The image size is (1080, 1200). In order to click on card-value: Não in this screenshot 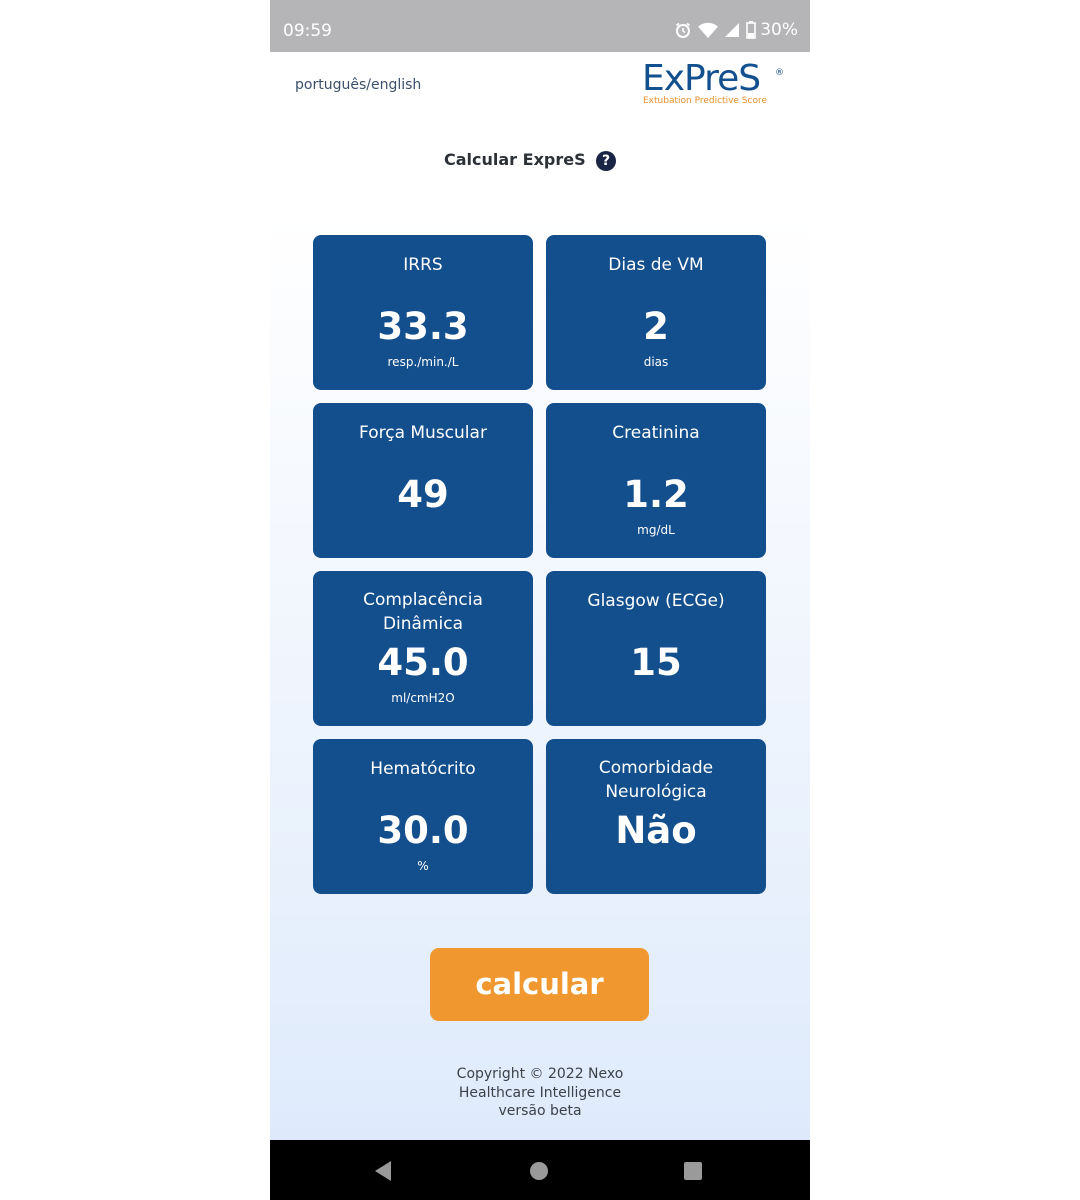, I will do `click(656, 830)`.